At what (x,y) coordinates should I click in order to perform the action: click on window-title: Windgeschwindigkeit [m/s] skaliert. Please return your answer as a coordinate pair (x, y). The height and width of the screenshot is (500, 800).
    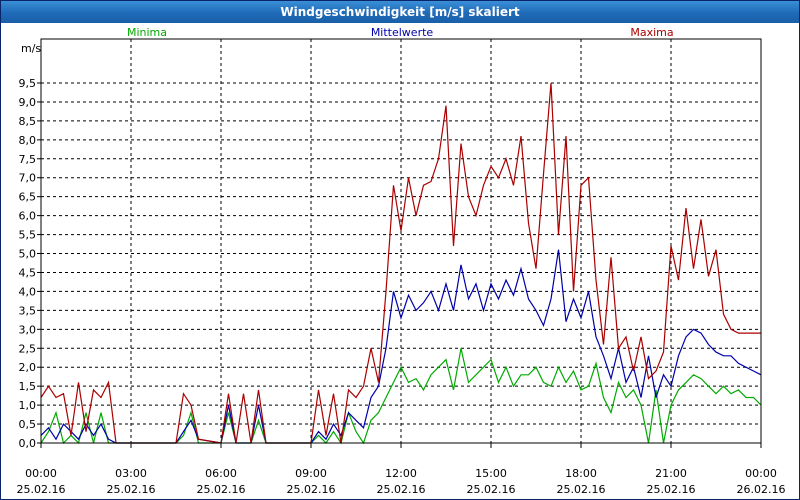
    Looking at the image, I should click on (400, 12).